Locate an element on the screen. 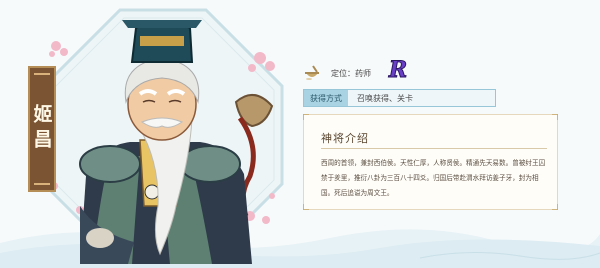  obtain-method-value: 召唤获得、关卡 is located at coordinates (385, 98).